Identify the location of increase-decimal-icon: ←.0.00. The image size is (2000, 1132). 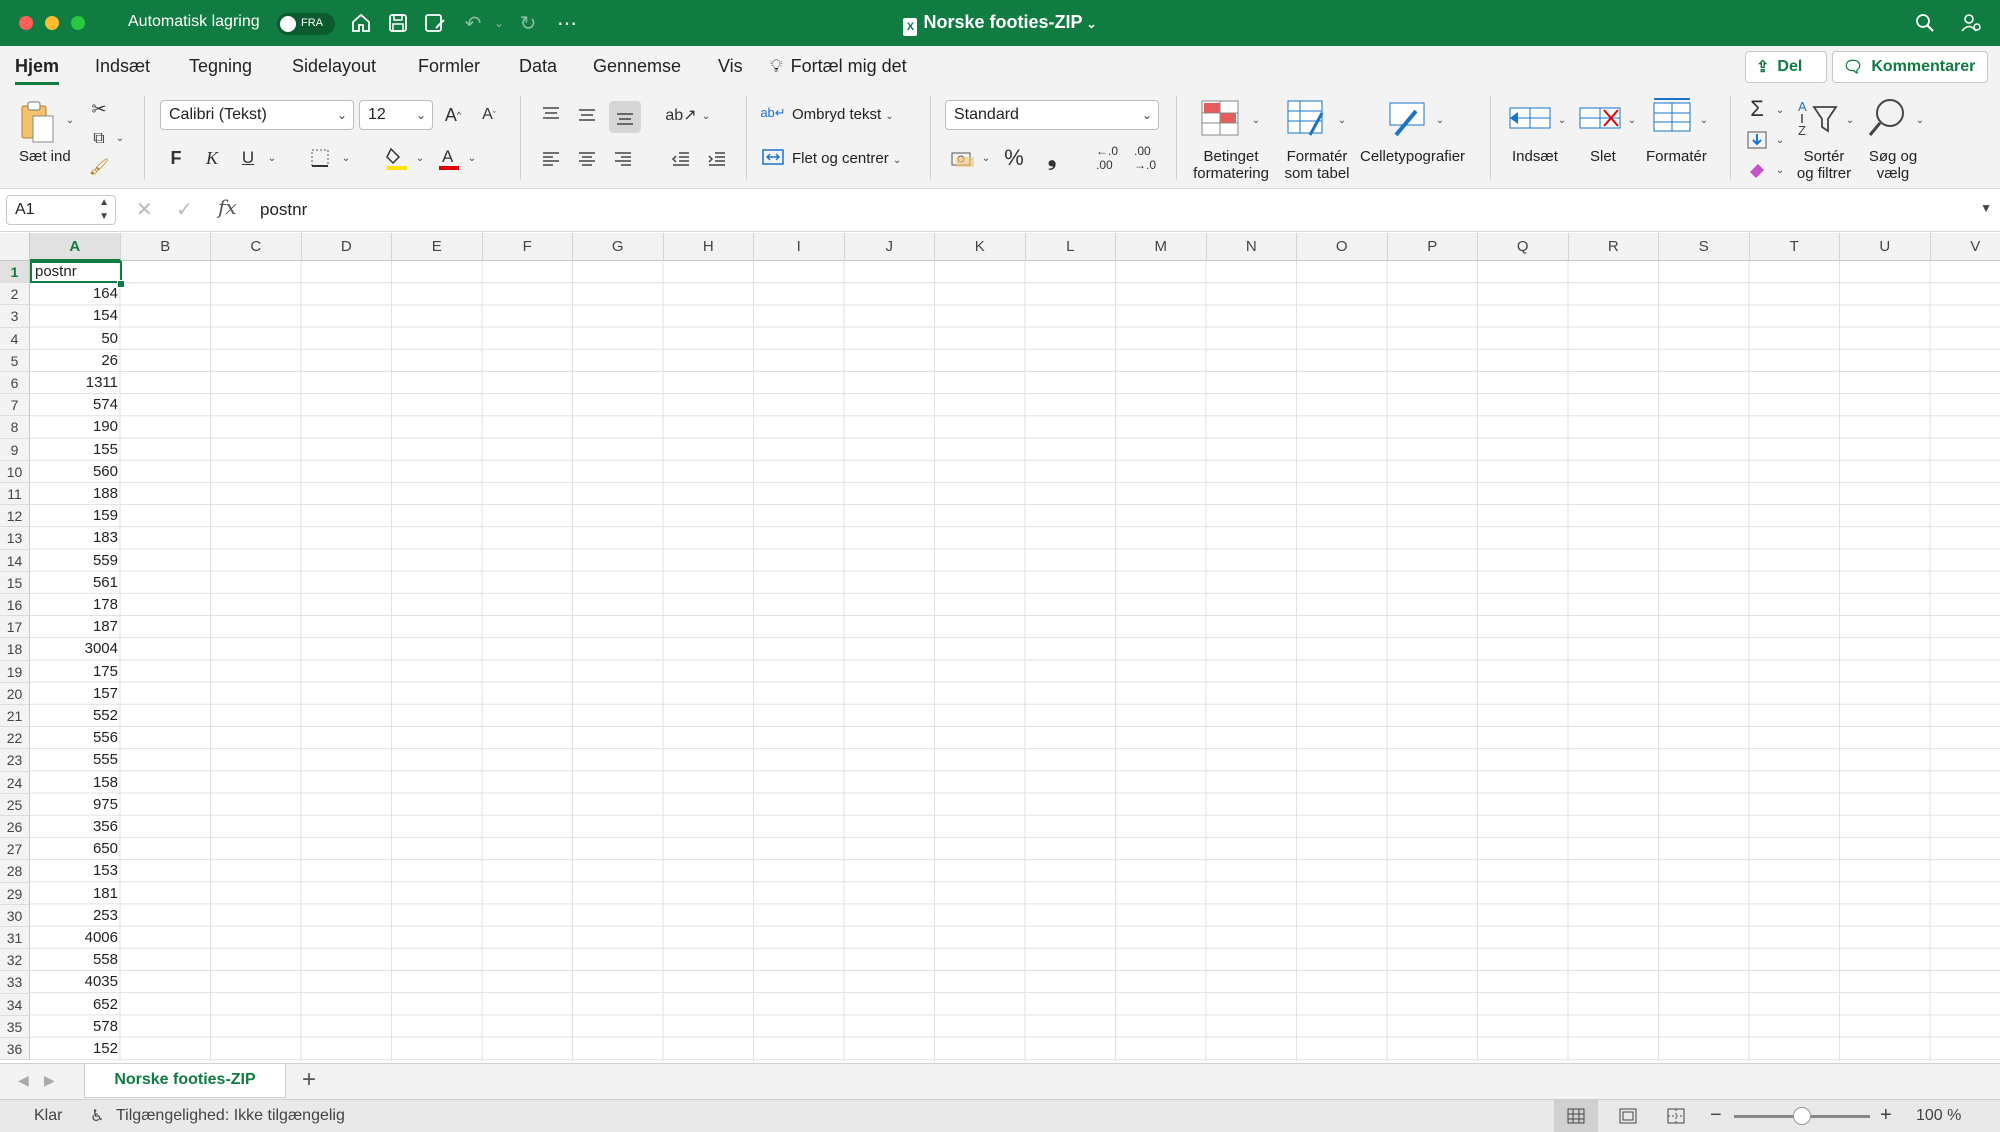
(1107, 158).